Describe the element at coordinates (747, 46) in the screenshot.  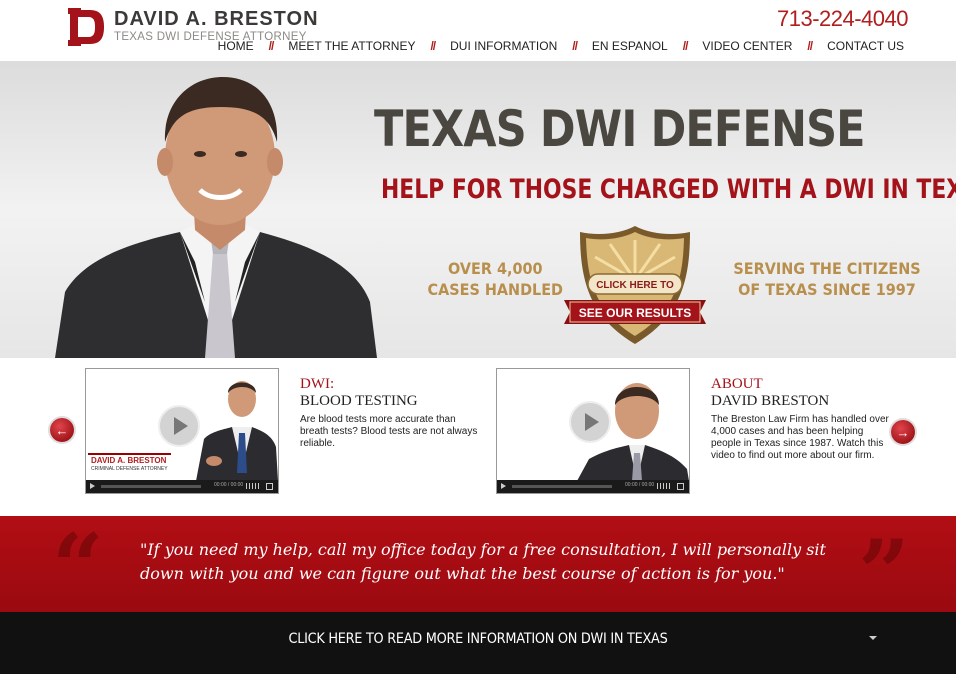
I see `nav-video-center: VIDEO CENTER` at that location.